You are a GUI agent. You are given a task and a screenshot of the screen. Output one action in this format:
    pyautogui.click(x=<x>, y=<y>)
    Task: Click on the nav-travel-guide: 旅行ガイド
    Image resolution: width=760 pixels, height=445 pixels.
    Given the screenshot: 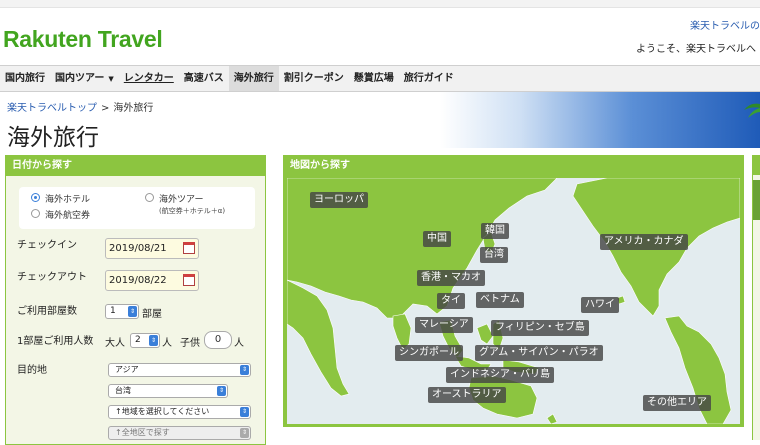 What is the action you would take?
    pyautogui.click(x=429, y=78)
    